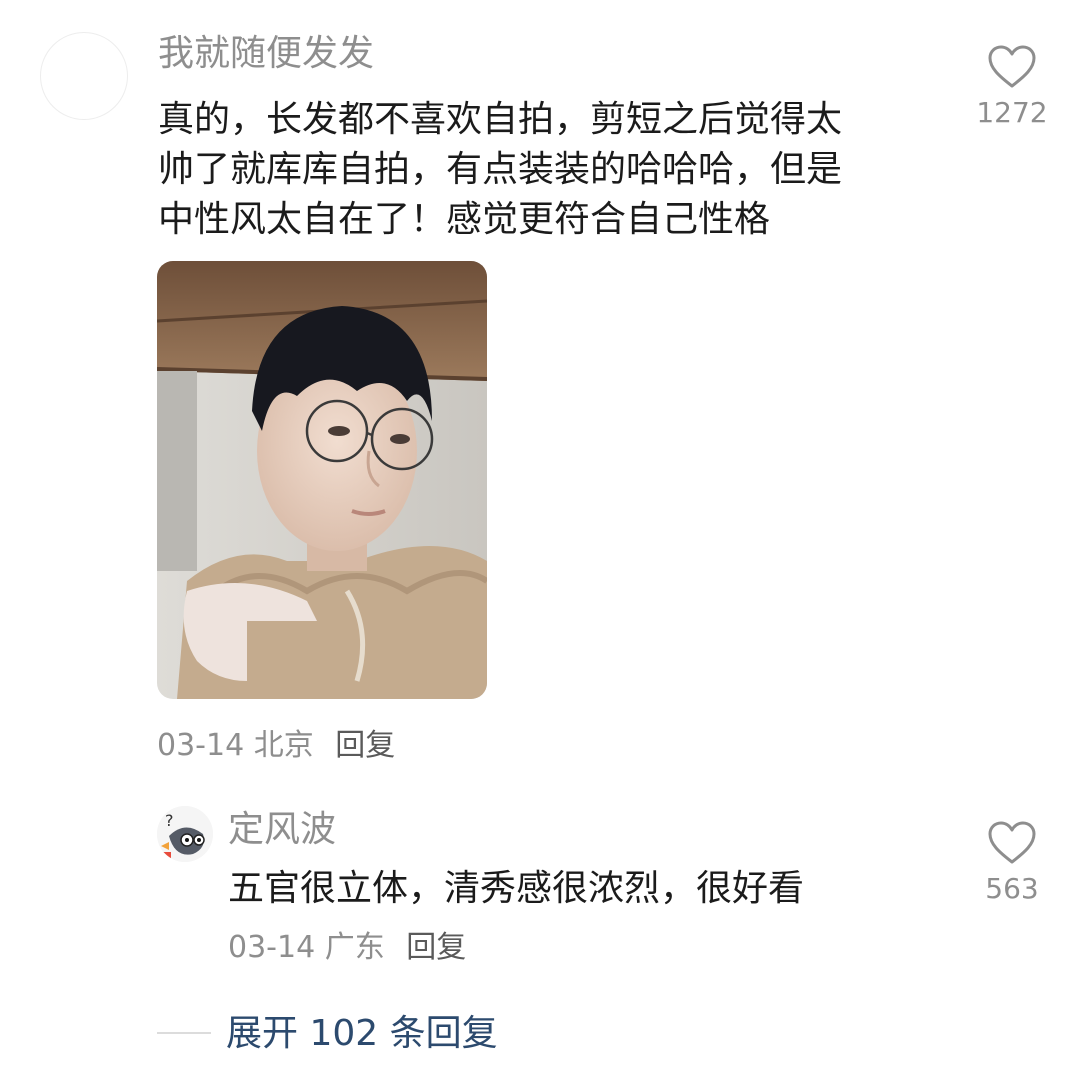 This screenshot has height=1087, width=1080. Describe the element at coordinates (365, 745) in the screenshot. I see `comment-reply-button: 回复` at that location.